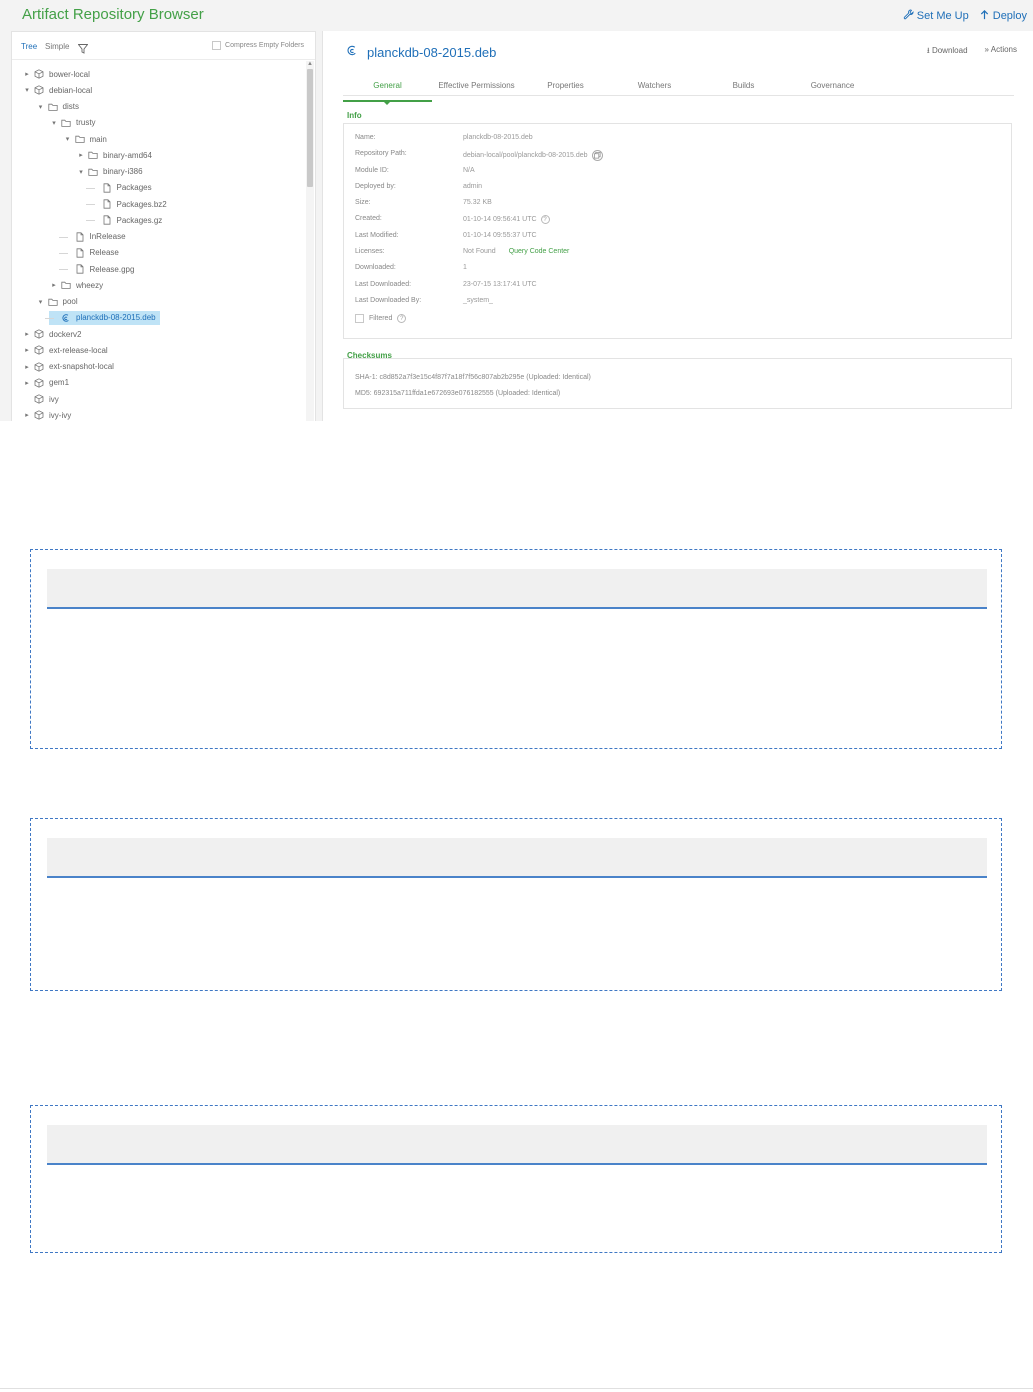  What do you see at coordinates (57, 302) in the screenshot?
I see `tree-node: ▾ pool` at bounding box center [57, 302].